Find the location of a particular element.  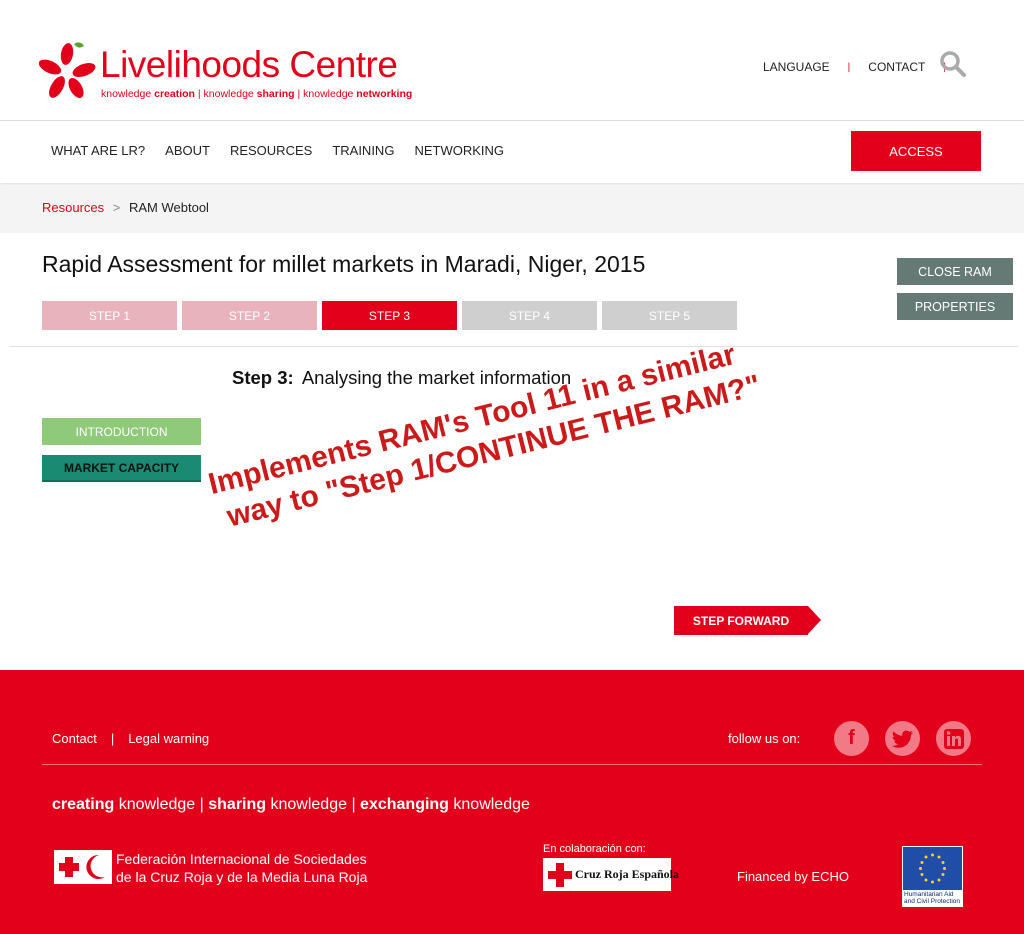

echo-logo: Humanitarian Aid and Civil Protection is located at coordinates (932, 876).